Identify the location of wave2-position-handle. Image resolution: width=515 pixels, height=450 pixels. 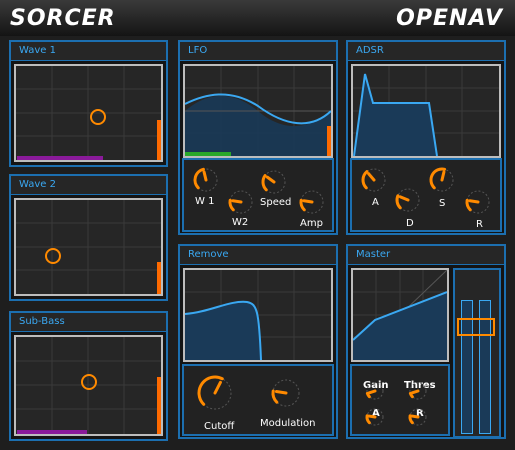
(53, 256).